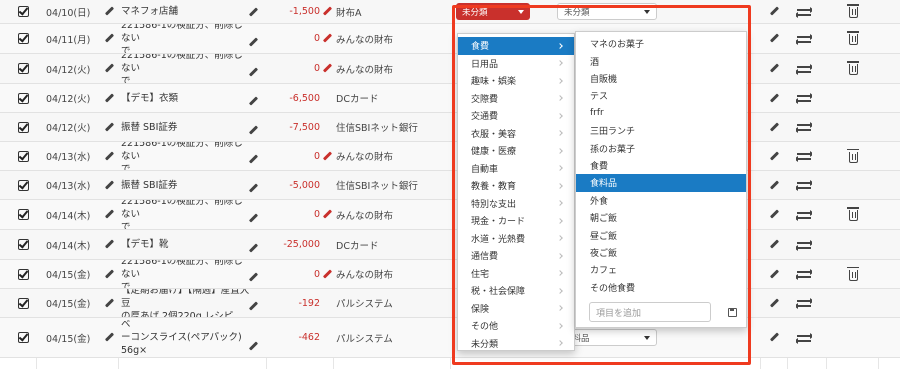 Image resolution: width=900 pixels, height=369 pixels. Describe the element at coordinates (661, 78) in the screenshot. I see `sub-category-item: 自販機` at that location.